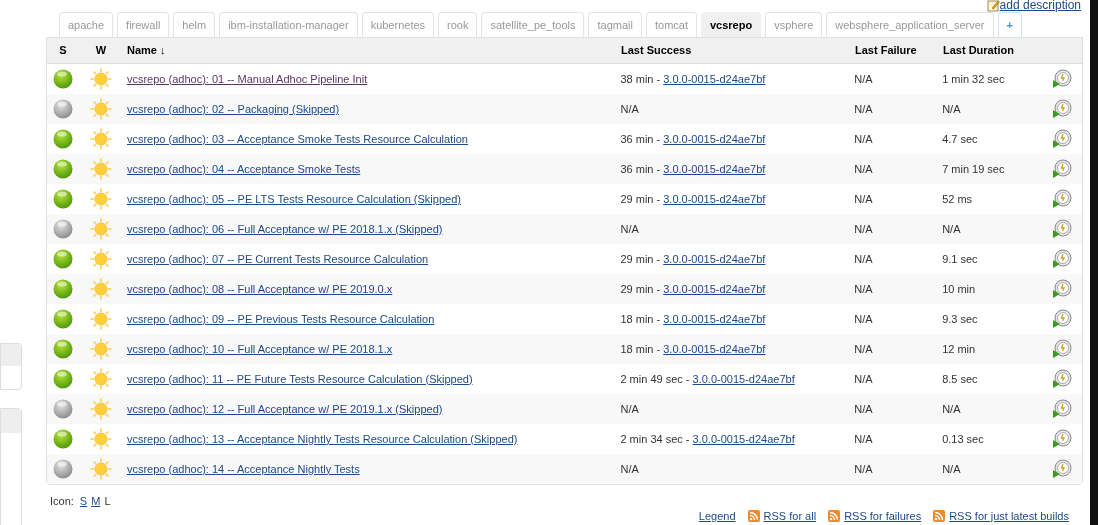 Image resolution: width=1098 pixels, height=525 pixels. Describe the element at coordinates (963, 439) in the screenshot. I see `table-cell-text: 0.13 sec` at that location.